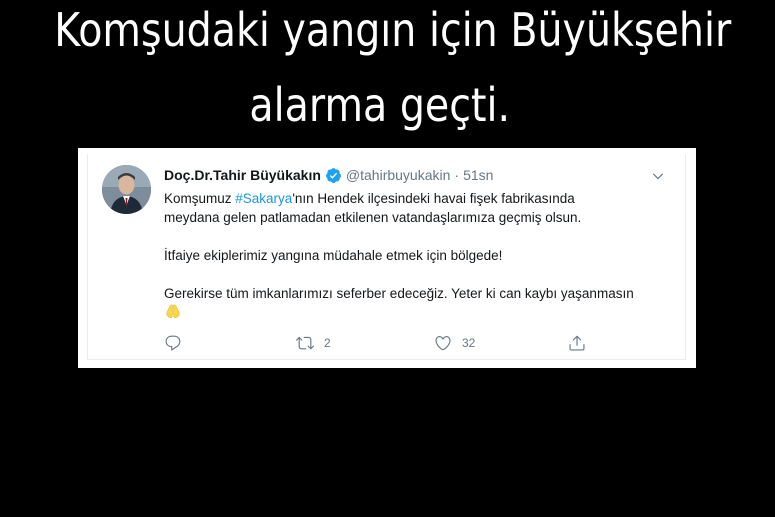 This screenshot has height=517, width=775. Describe the element at coordinates (454, 343) in the screenshot. I see `like-button: 32` at that location.